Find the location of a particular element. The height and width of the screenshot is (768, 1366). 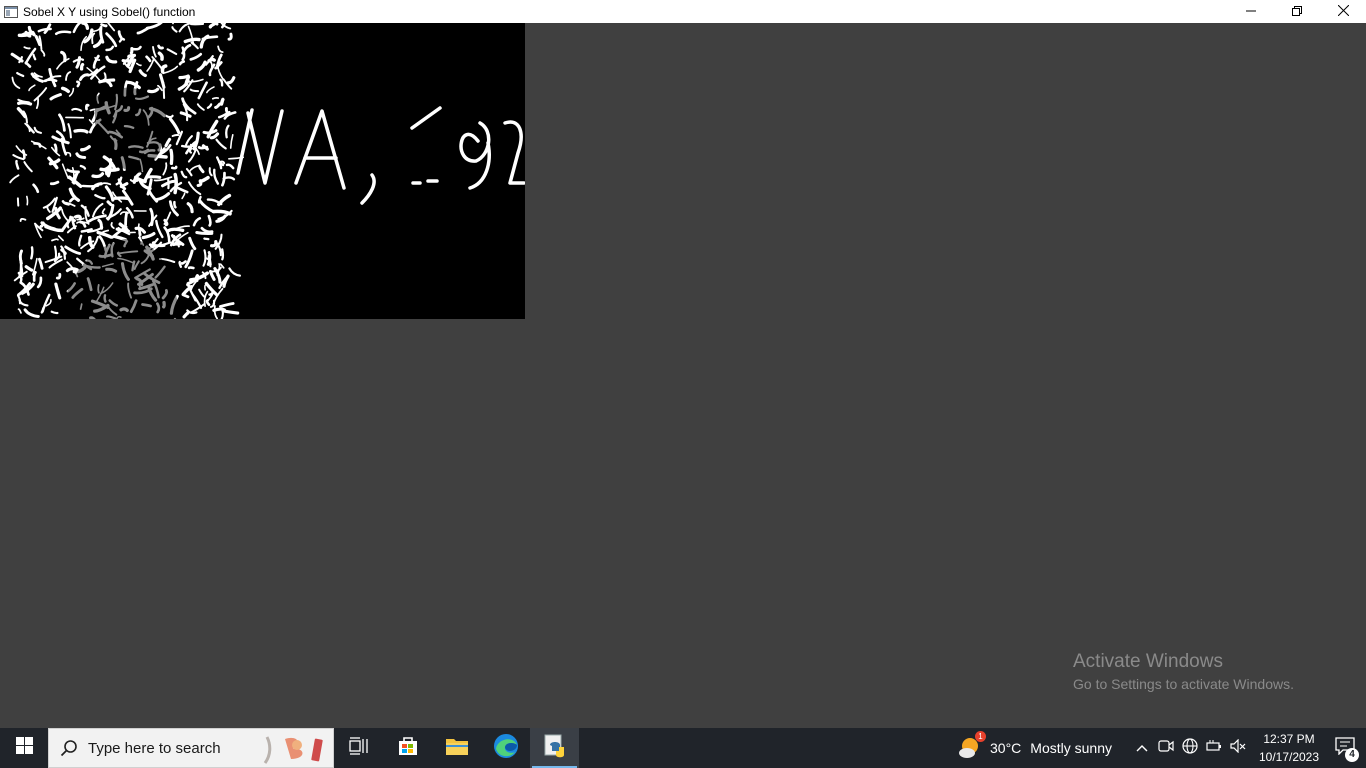

task-view-button is located at coordinates (358, 748).